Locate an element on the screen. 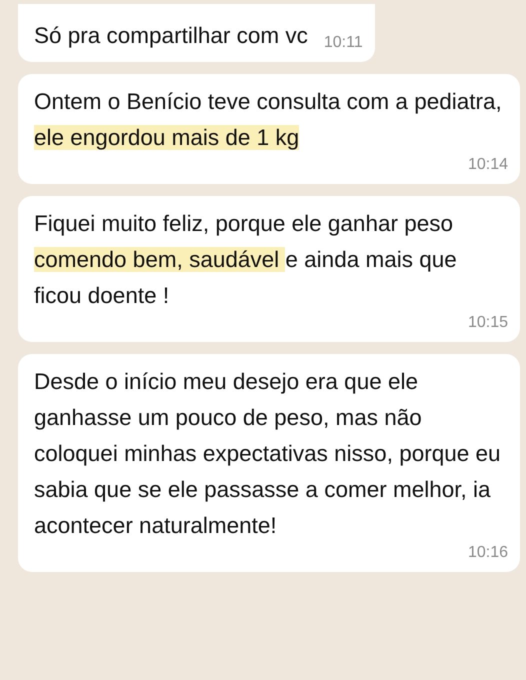 This screenshot has height=680, width=526. message-time: 10:16 is located at coordinates (488, 553).